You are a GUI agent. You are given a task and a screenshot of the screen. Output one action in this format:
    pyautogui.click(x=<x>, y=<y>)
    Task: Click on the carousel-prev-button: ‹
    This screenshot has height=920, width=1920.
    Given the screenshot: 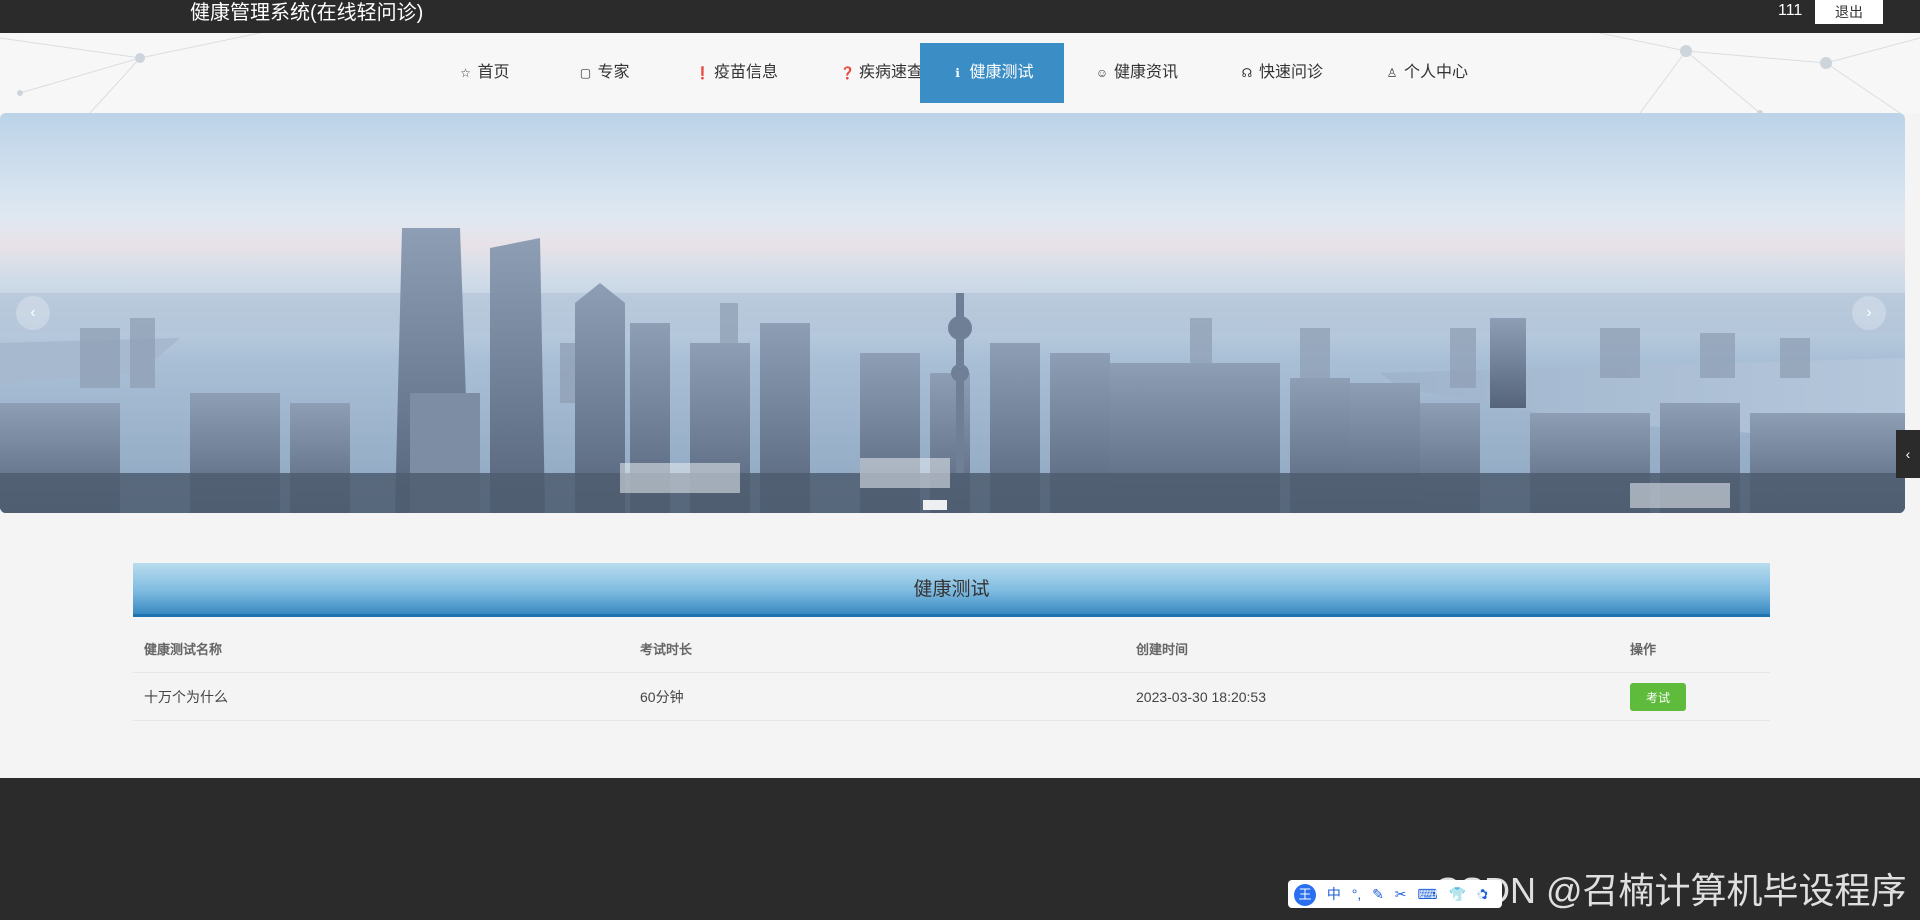 What is the action you would take?
    pyautogui.click(x=33, y=313)
    